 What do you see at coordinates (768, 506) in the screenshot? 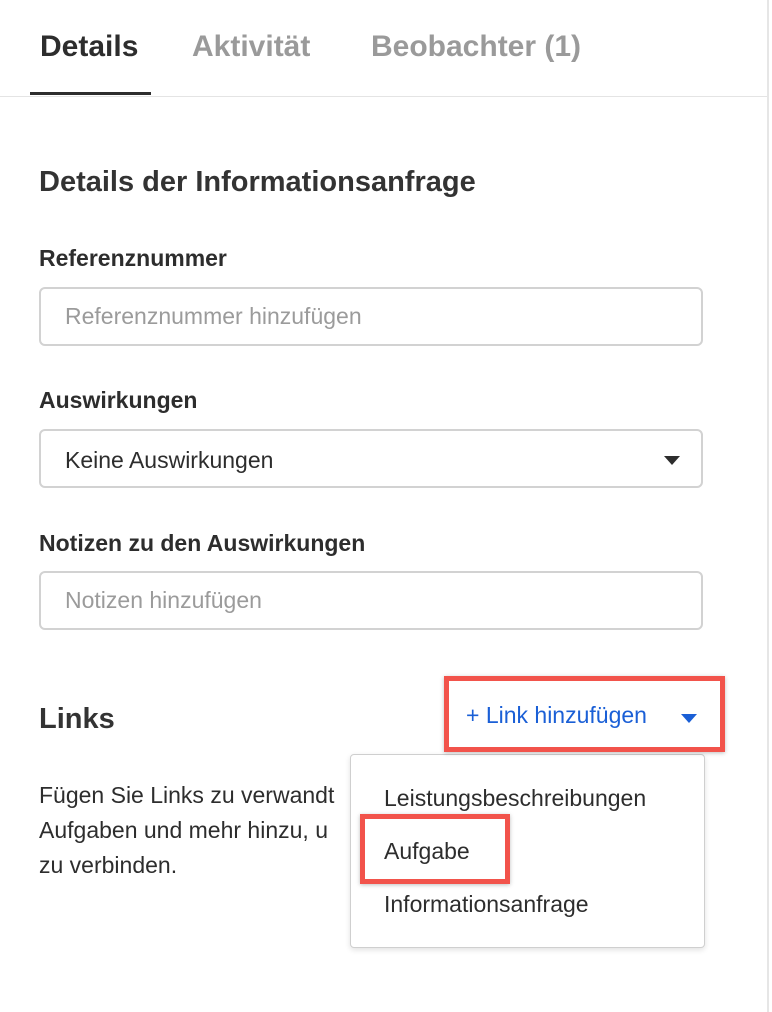
I see `panel-right-border` at bounding box center [768, 506].